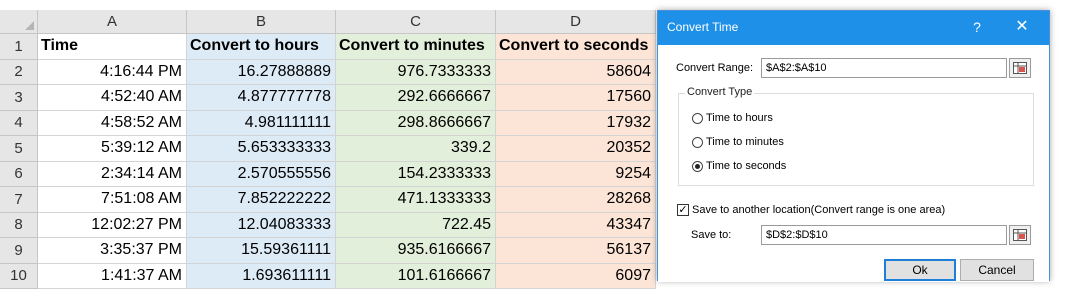  I want to click on row-header: 2, so click(19, 72).